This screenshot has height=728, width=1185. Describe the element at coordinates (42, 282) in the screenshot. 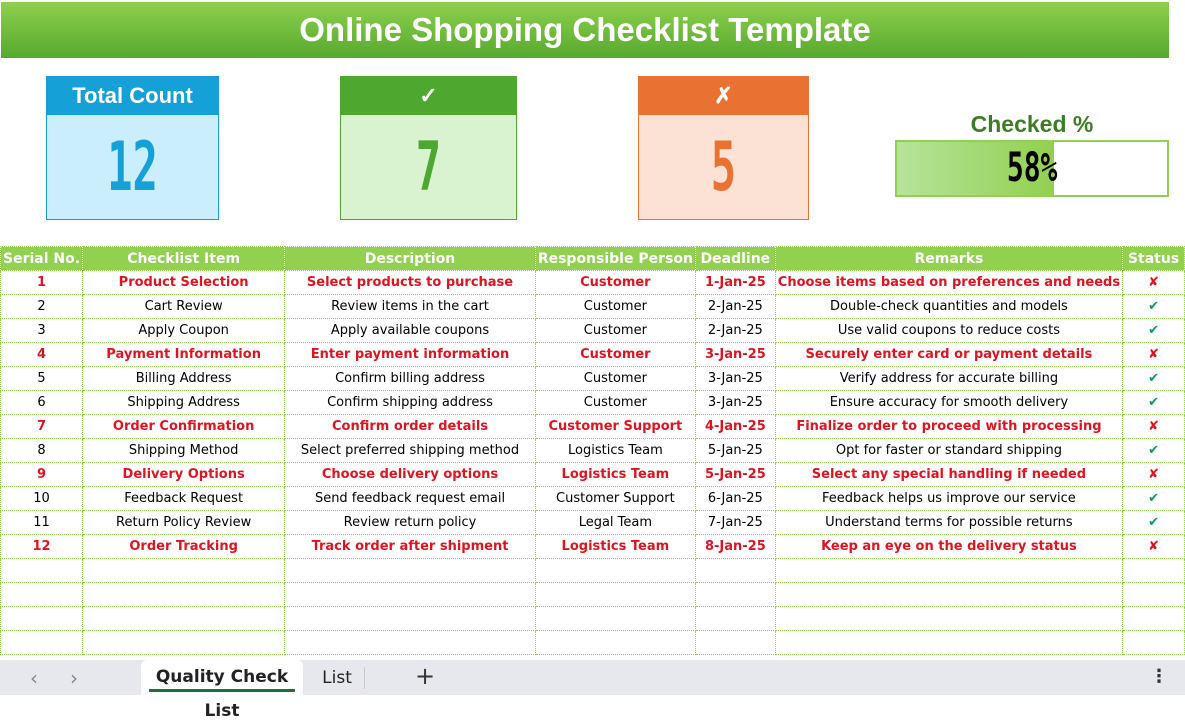

I see `serial-cell: 1` at that location.